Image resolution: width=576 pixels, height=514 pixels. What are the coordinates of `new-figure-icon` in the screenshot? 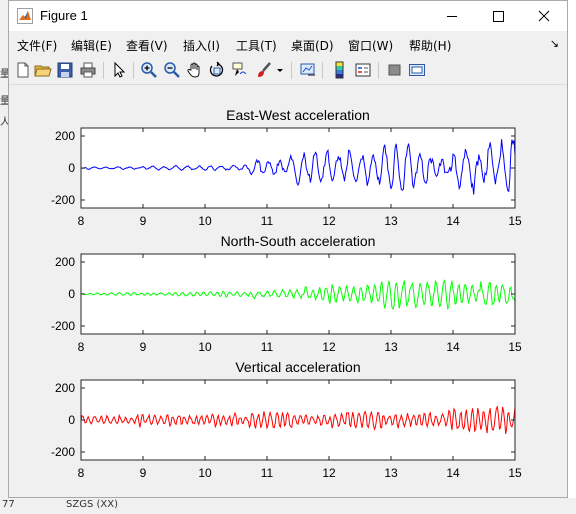 It's located at (23, 70).